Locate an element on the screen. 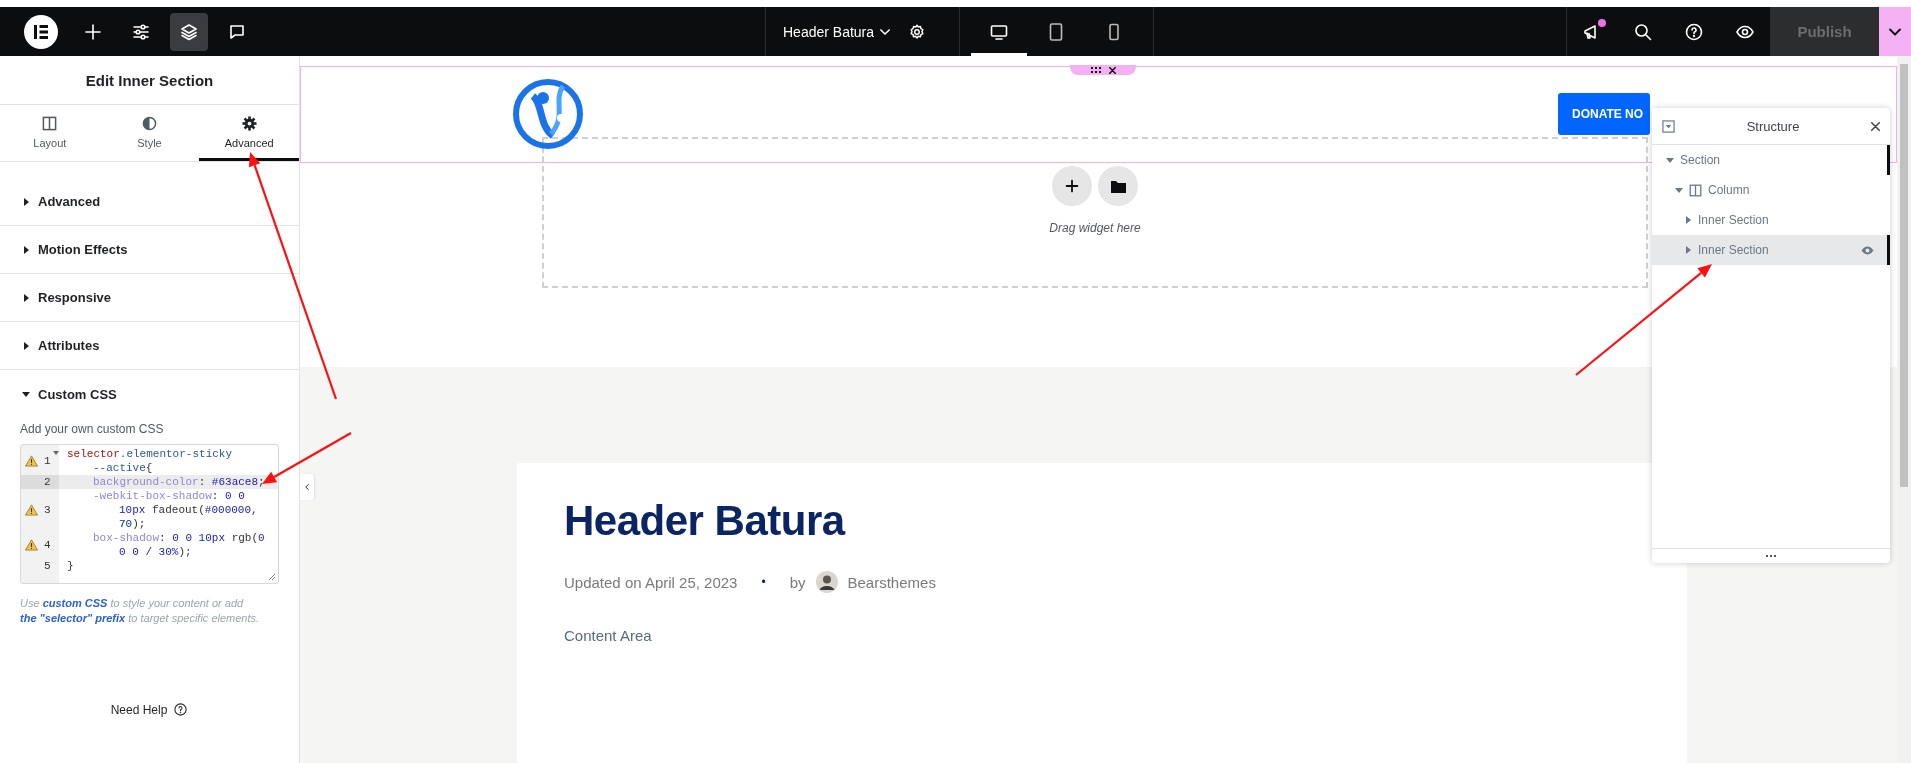  add-widget-button is located at coordinates (1072, 186).